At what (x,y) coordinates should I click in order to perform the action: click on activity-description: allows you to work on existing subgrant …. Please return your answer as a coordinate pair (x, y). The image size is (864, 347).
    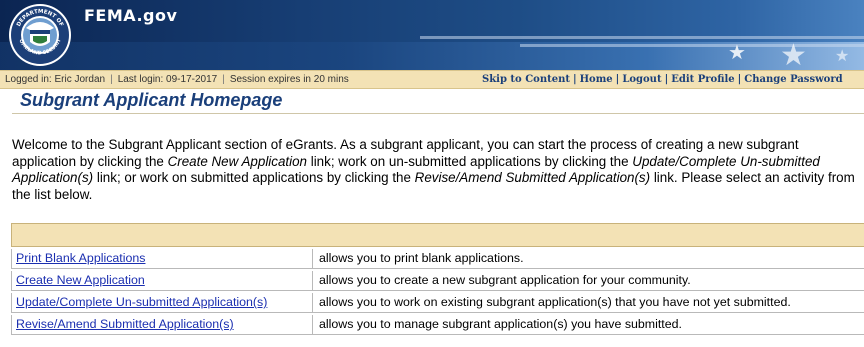
    Looking at the image, I should click on (555, 302).